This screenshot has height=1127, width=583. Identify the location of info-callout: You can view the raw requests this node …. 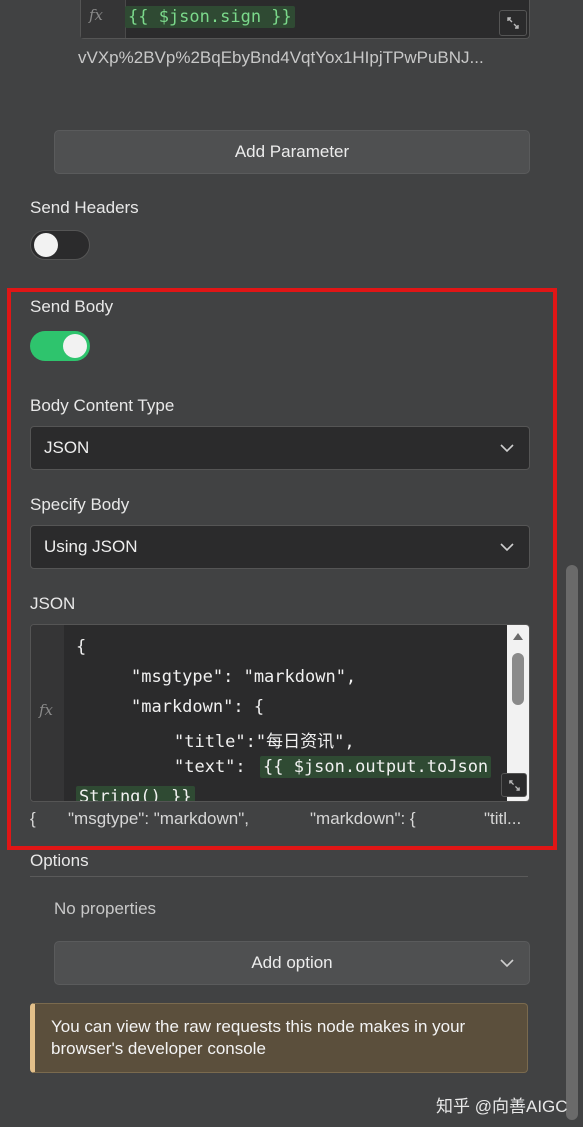
(279, 1038).